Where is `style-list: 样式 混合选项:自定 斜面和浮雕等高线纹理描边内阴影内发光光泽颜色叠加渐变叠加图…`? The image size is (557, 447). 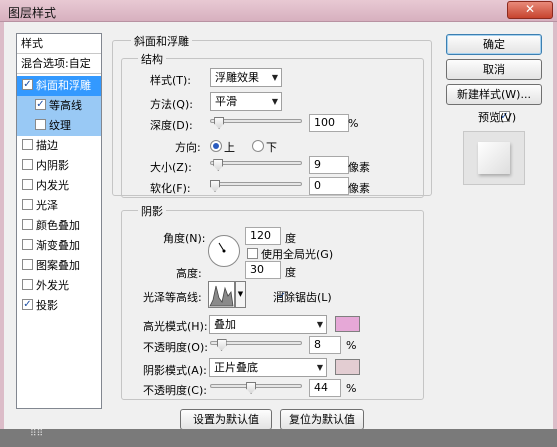
style-list: 样式 混合选项:自定 斜面和浮雕等高线纹理描边内阴影内发光光泽颜色叠加渐变叠加图… is located at coordinates (59, 221).